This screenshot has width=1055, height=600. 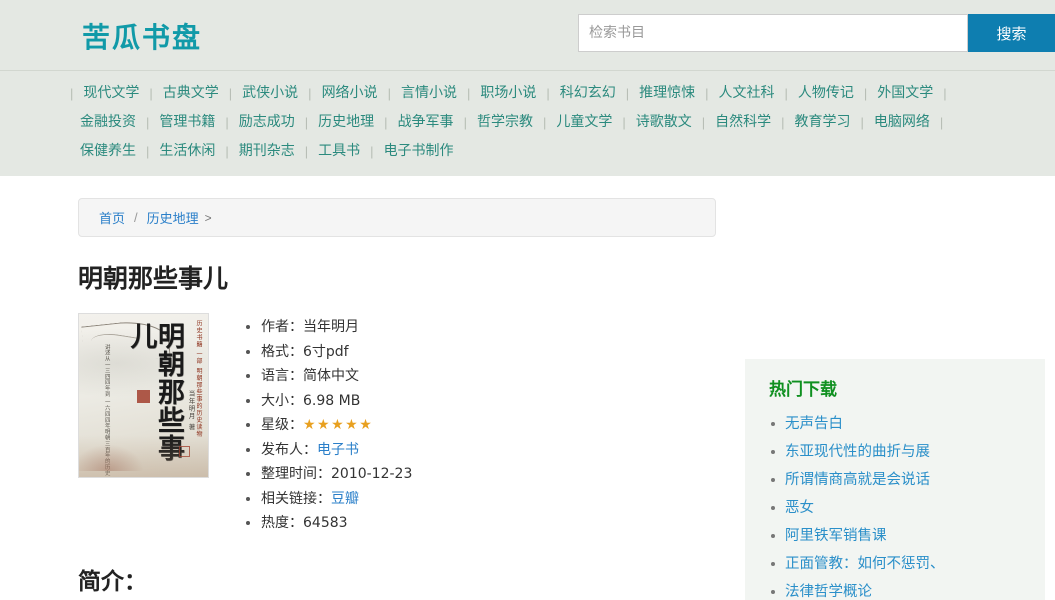 What do you see at coordinates (112, 217) in the screenshot?
I see `breadcrumb-home: 首页` at bounding box center [112, 217].